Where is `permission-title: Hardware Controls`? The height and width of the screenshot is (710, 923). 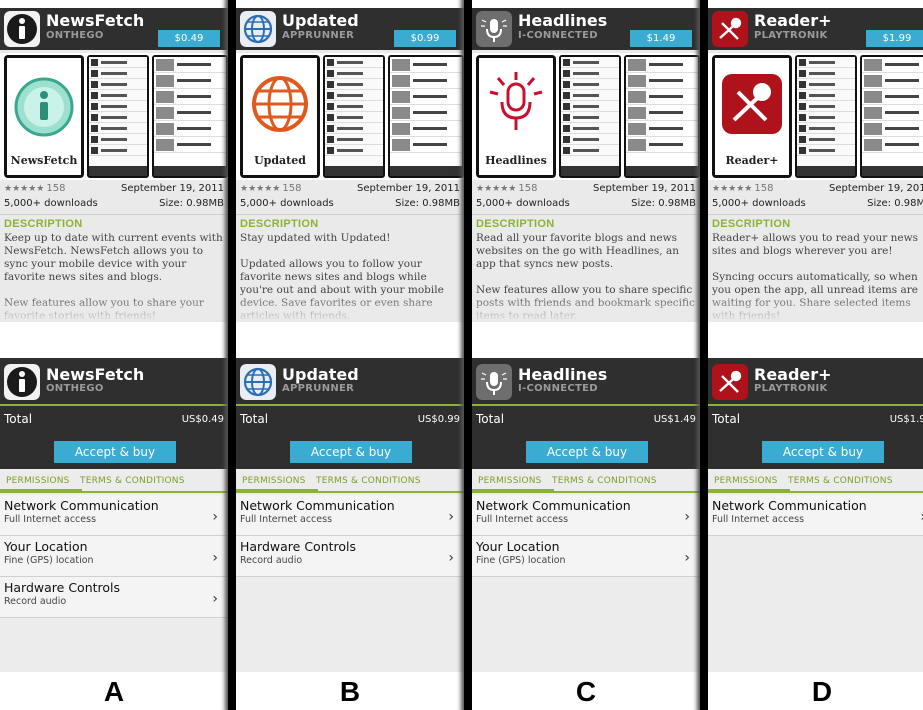
permission-title: Hardware Controls is located at coordinates (298, 546).